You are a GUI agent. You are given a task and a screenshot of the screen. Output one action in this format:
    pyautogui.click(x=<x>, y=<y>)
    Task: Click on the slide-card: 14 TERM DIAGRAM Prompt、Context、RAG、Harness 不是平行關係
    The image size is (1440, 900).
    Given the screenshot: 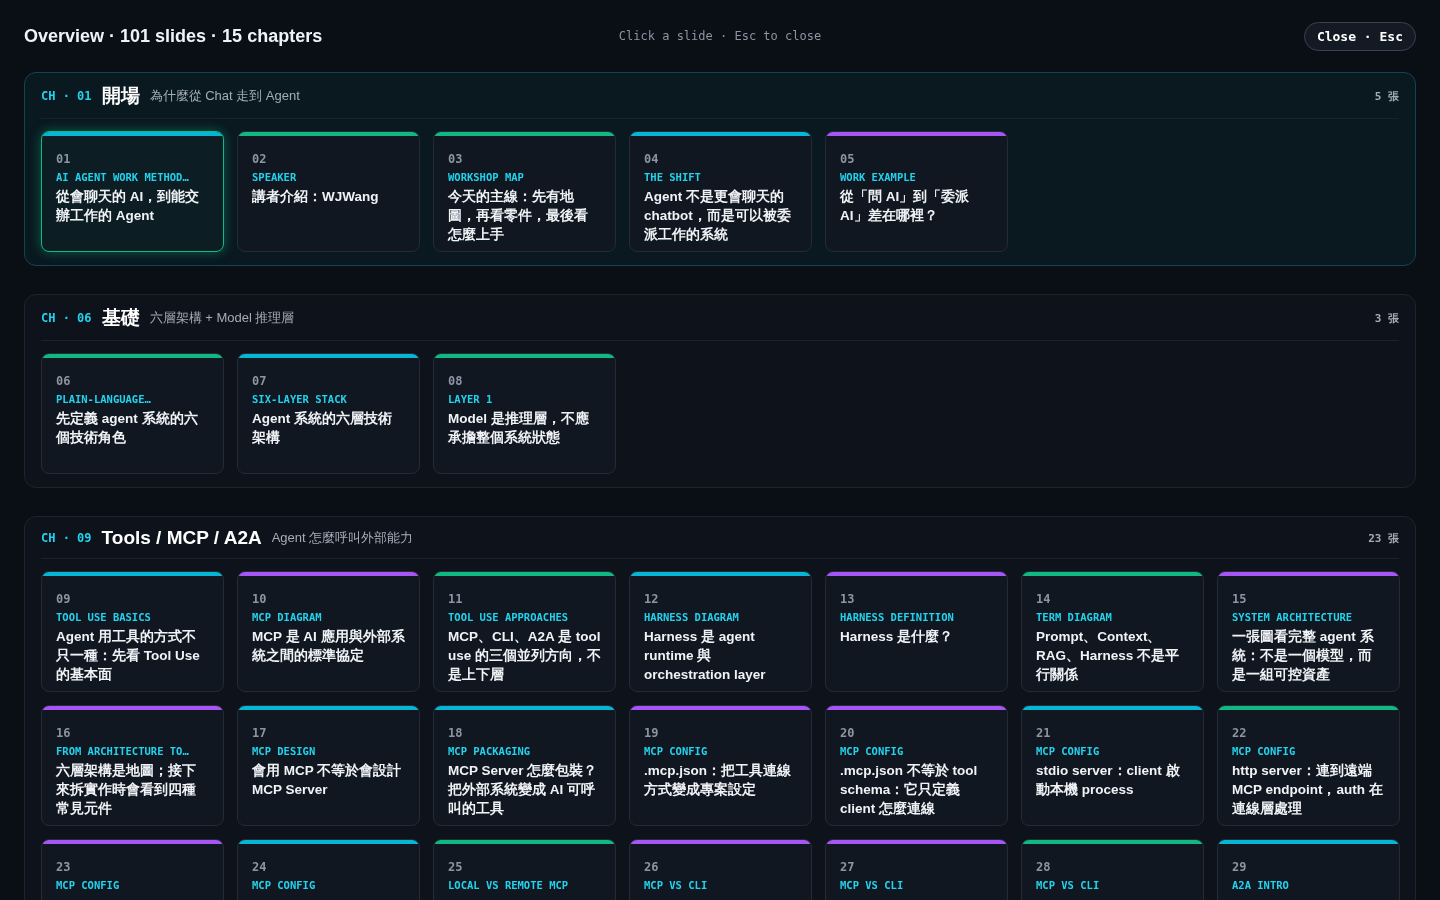 What is the action you would take?
    pyautogui.click(x=1112, y=631)
    